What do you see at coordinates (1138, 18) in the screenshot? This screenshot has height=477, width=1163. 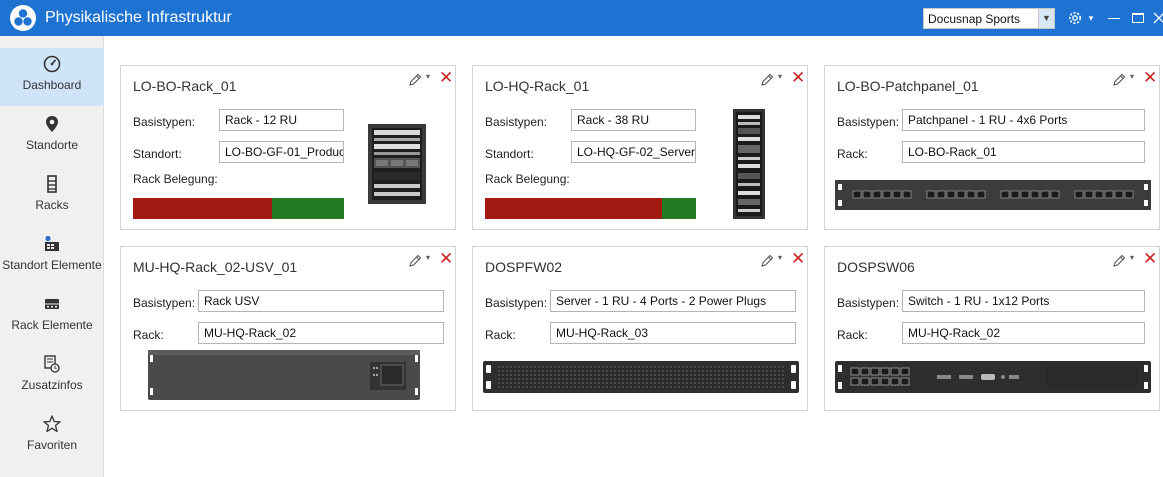 I see `maximize-icon` at bounding box center [1138, 18].